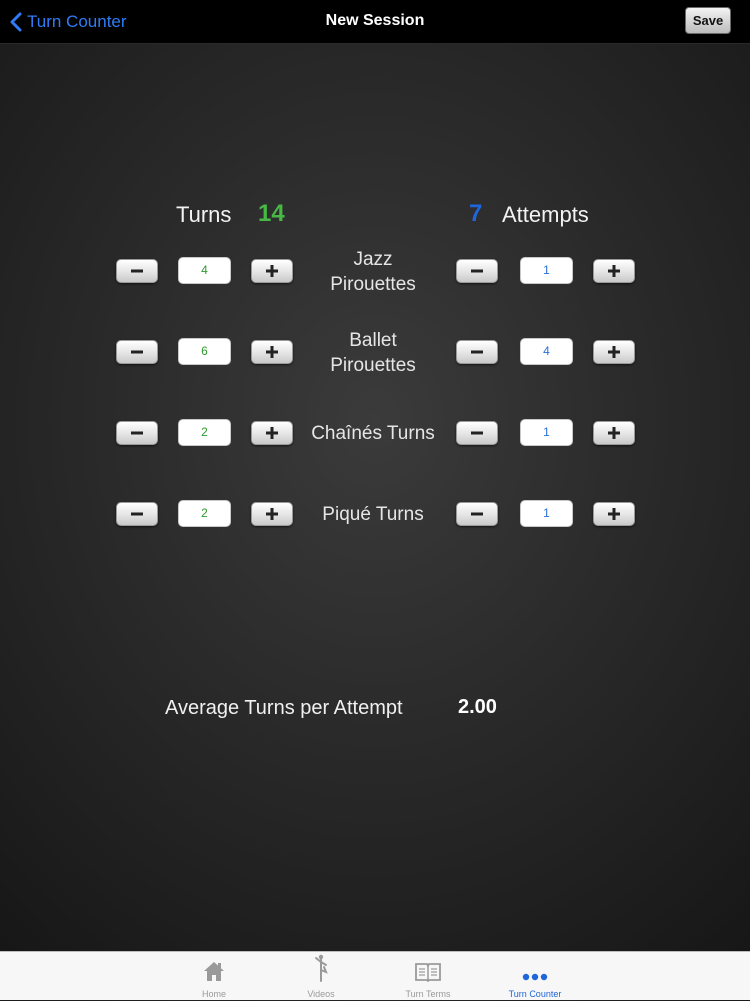  I want to click on turn-row-pique-turns: 2 Piqué Turns 1, so click(375, 519).